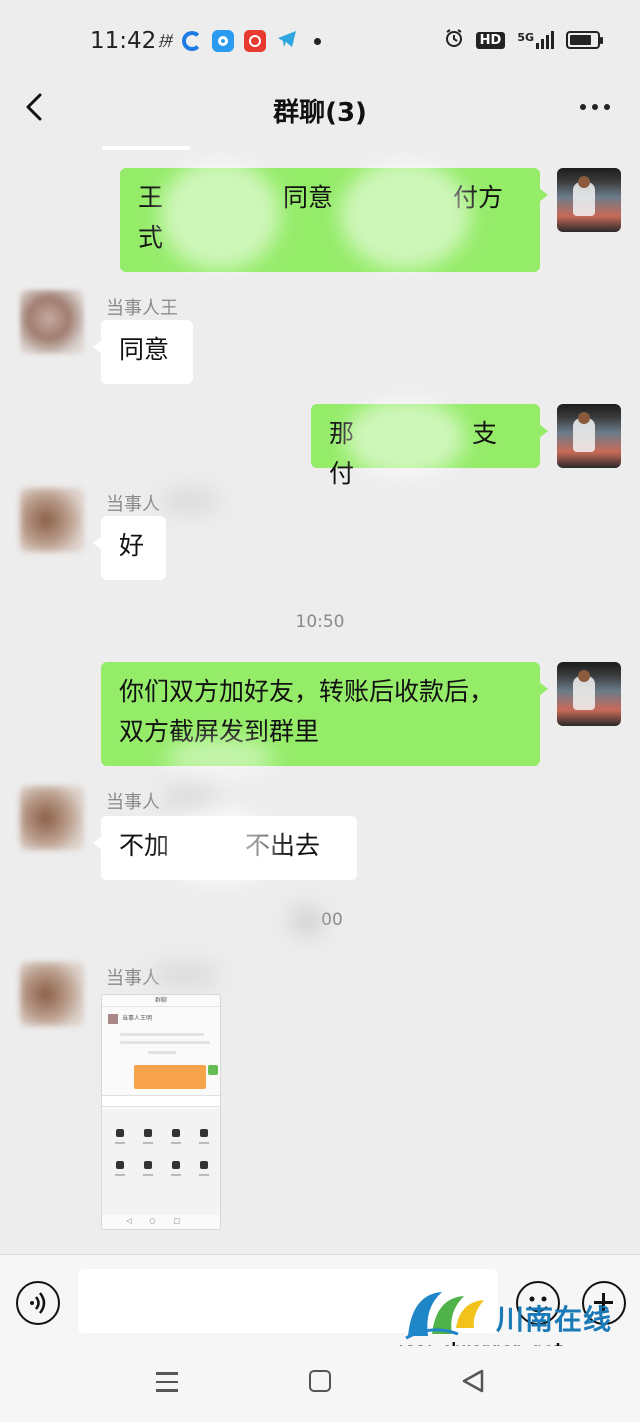 This screenshot has height=1422, width=640. Describe the element at coordinates (161, 1101) in the screenshot. I see `thumb-input` at that location.